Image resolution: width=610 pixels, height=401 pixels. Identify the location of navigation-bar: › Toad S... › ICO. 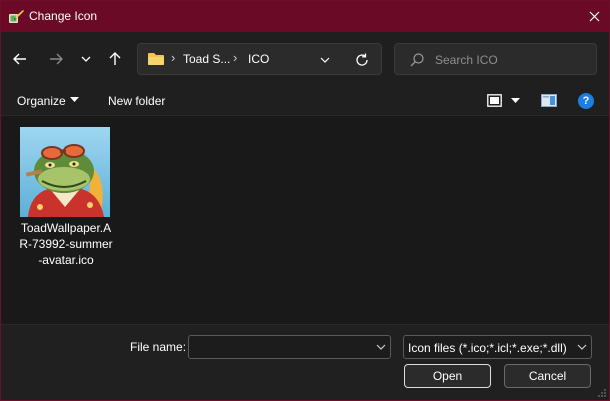
(305, 59).